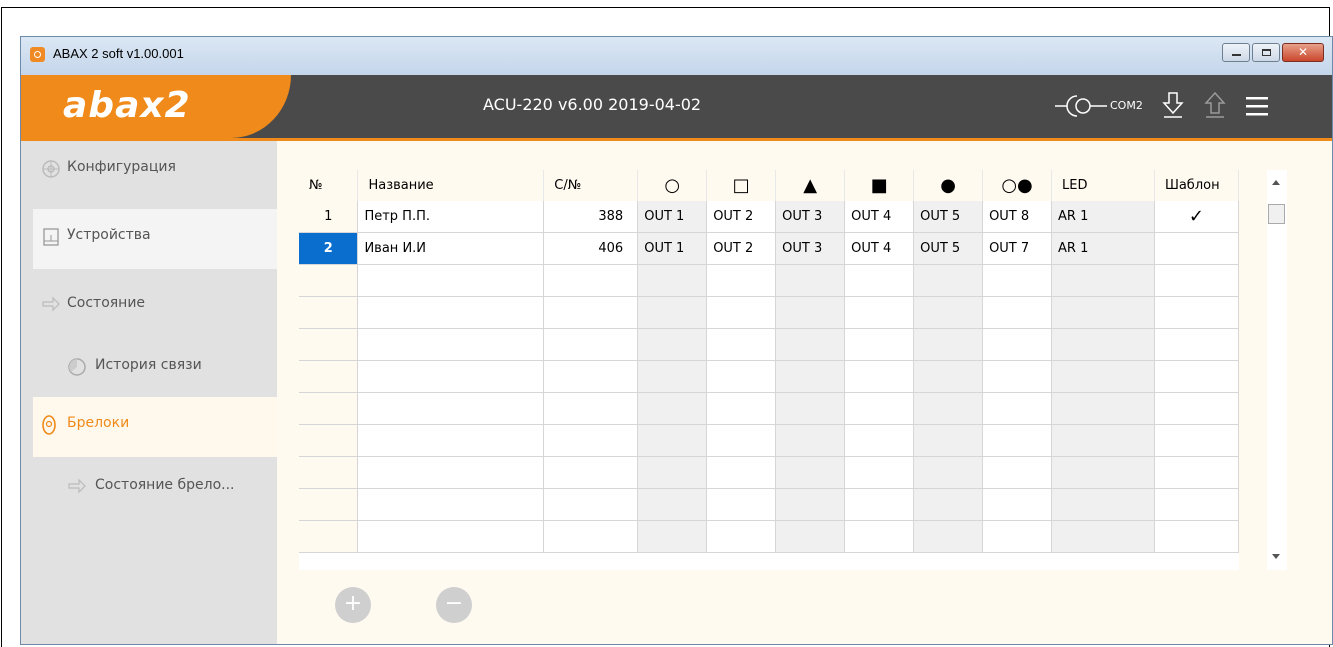 The height and width of the screenshot is (647, 1333). I want to click on close-button, so click(1303, 52).